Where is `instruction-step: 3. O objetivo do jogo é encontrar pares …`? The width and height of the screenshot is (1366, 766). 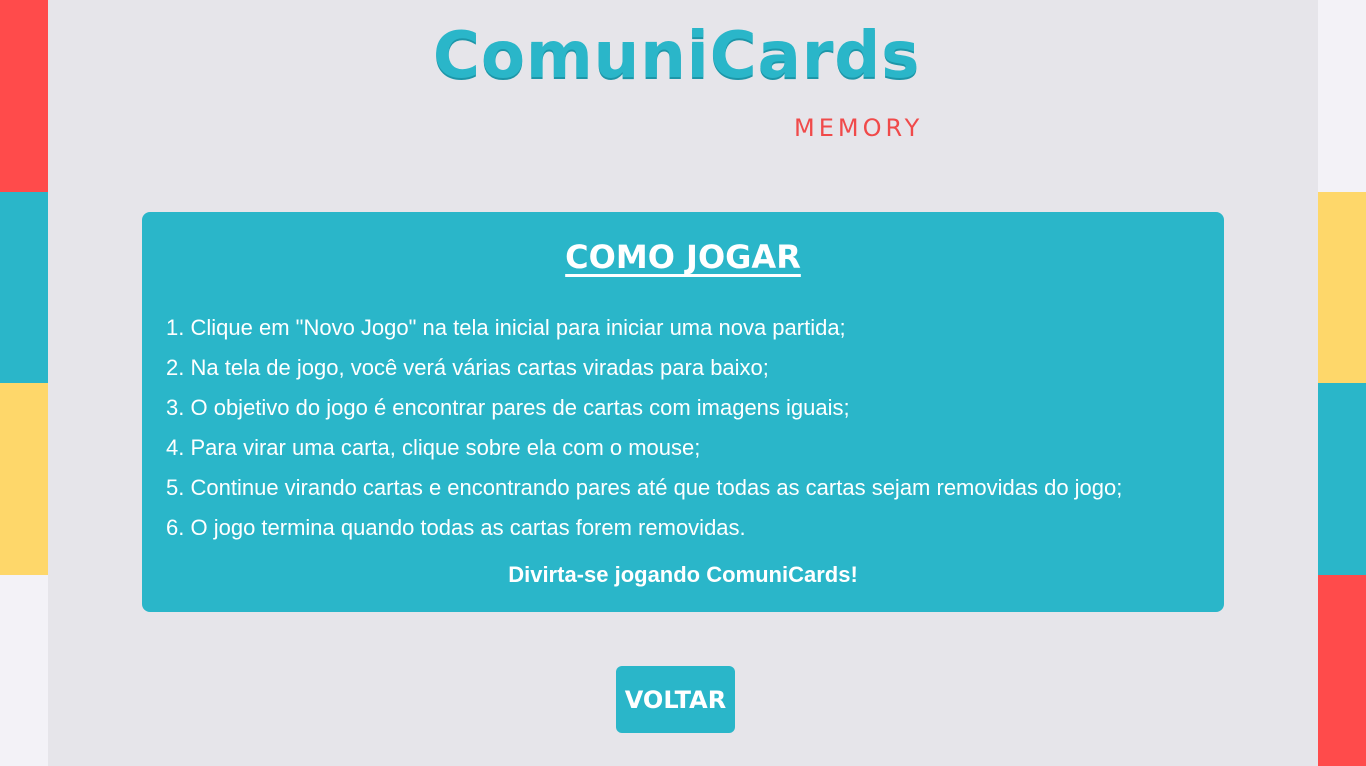 instruction-step: 3. O objetivo do jogo é encontrar pares … is located at coordinates (644, 408).